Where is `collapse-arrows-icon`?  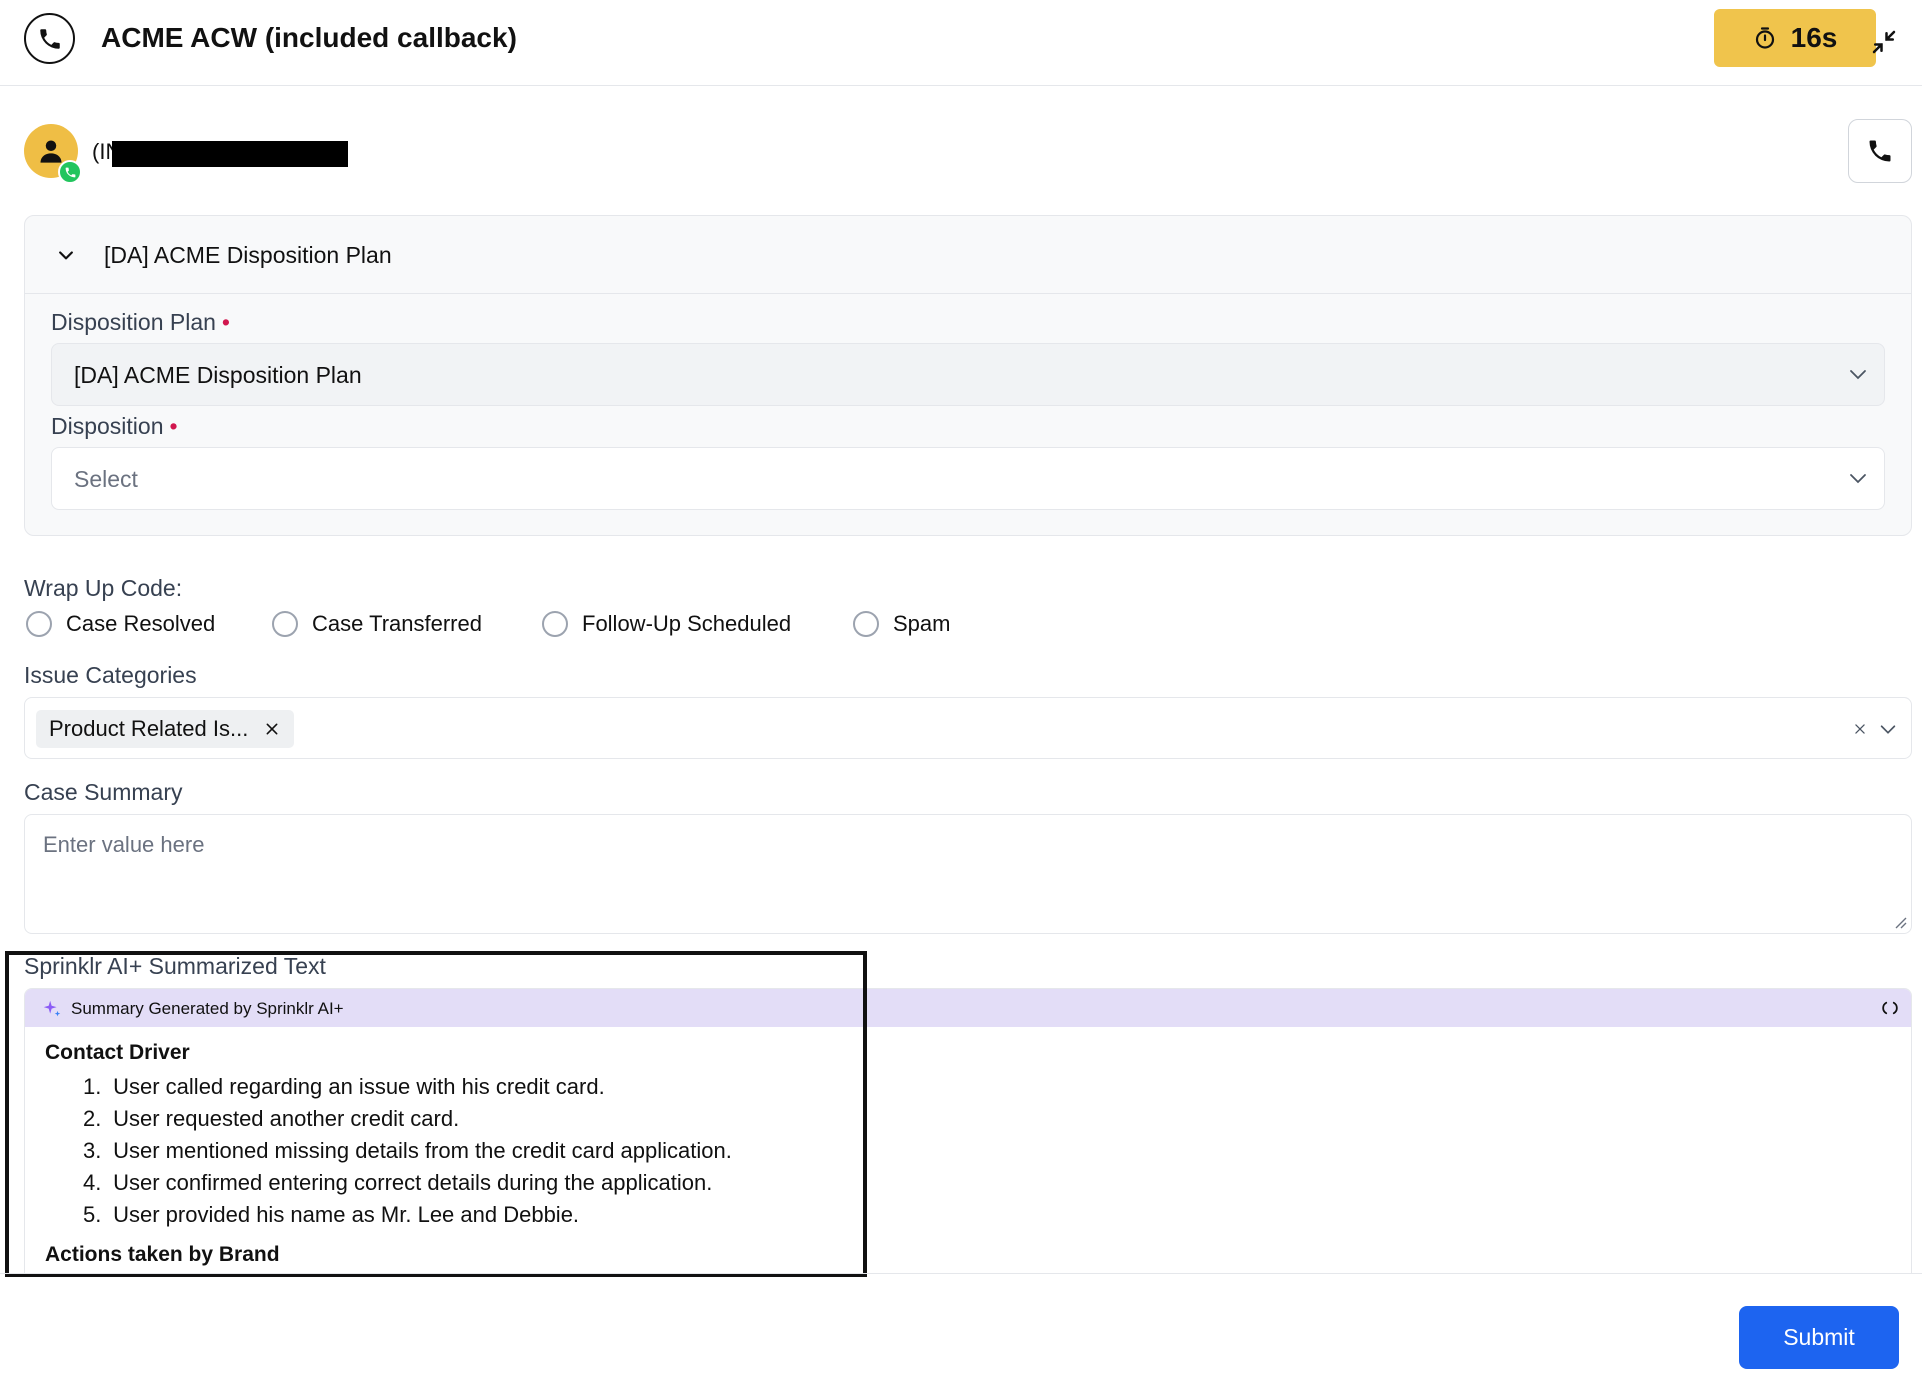 collapse-arrows-icon is located at coordinates (1884, 42).